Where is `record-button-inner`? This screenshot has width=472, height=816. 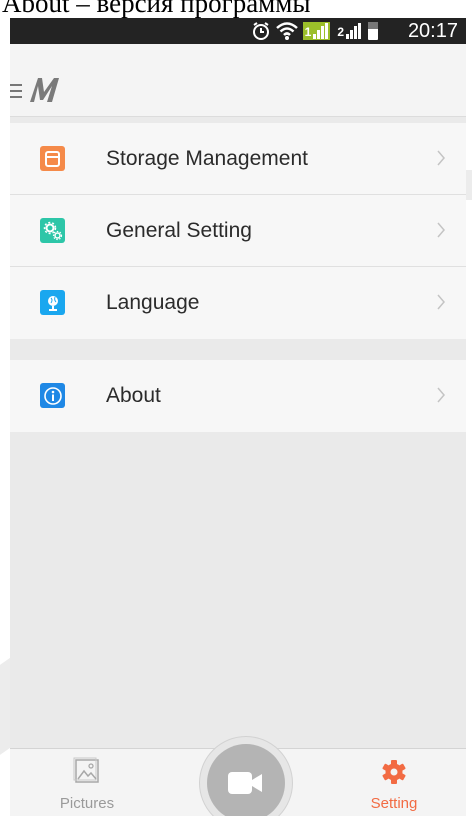
record-button-inner is located at coordinates (246, 780).